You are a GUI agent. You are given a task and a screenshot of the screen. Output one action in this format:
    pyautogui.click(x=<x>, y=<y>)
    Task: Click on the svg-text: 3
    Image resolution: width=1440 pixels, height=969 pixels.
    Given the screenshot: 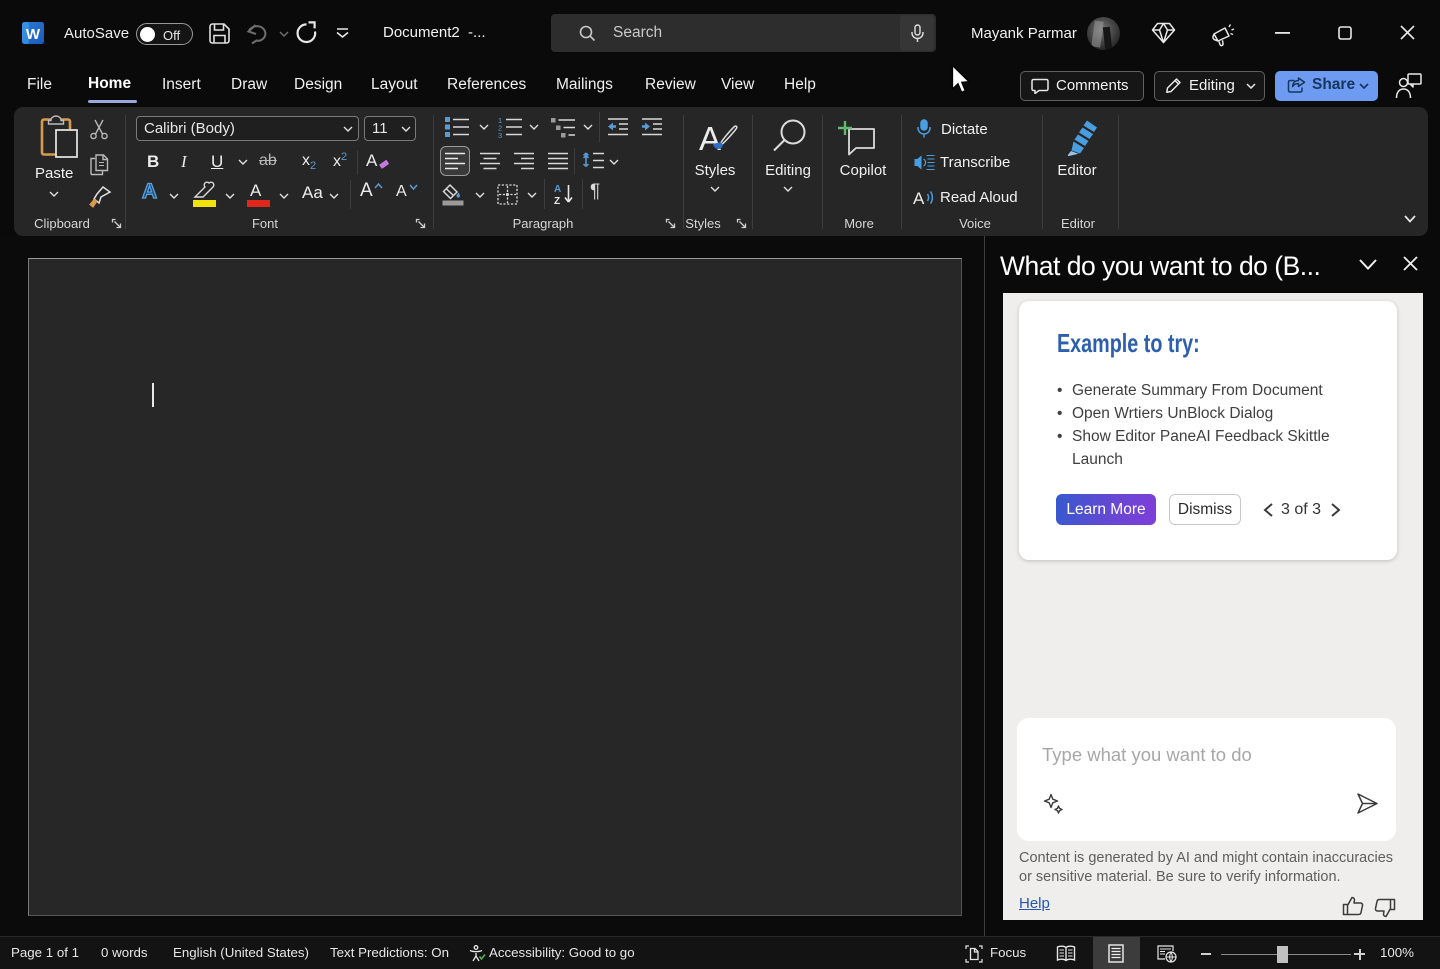 What is the action you would take?
    pyautogui.click(x=500, y=134)
    